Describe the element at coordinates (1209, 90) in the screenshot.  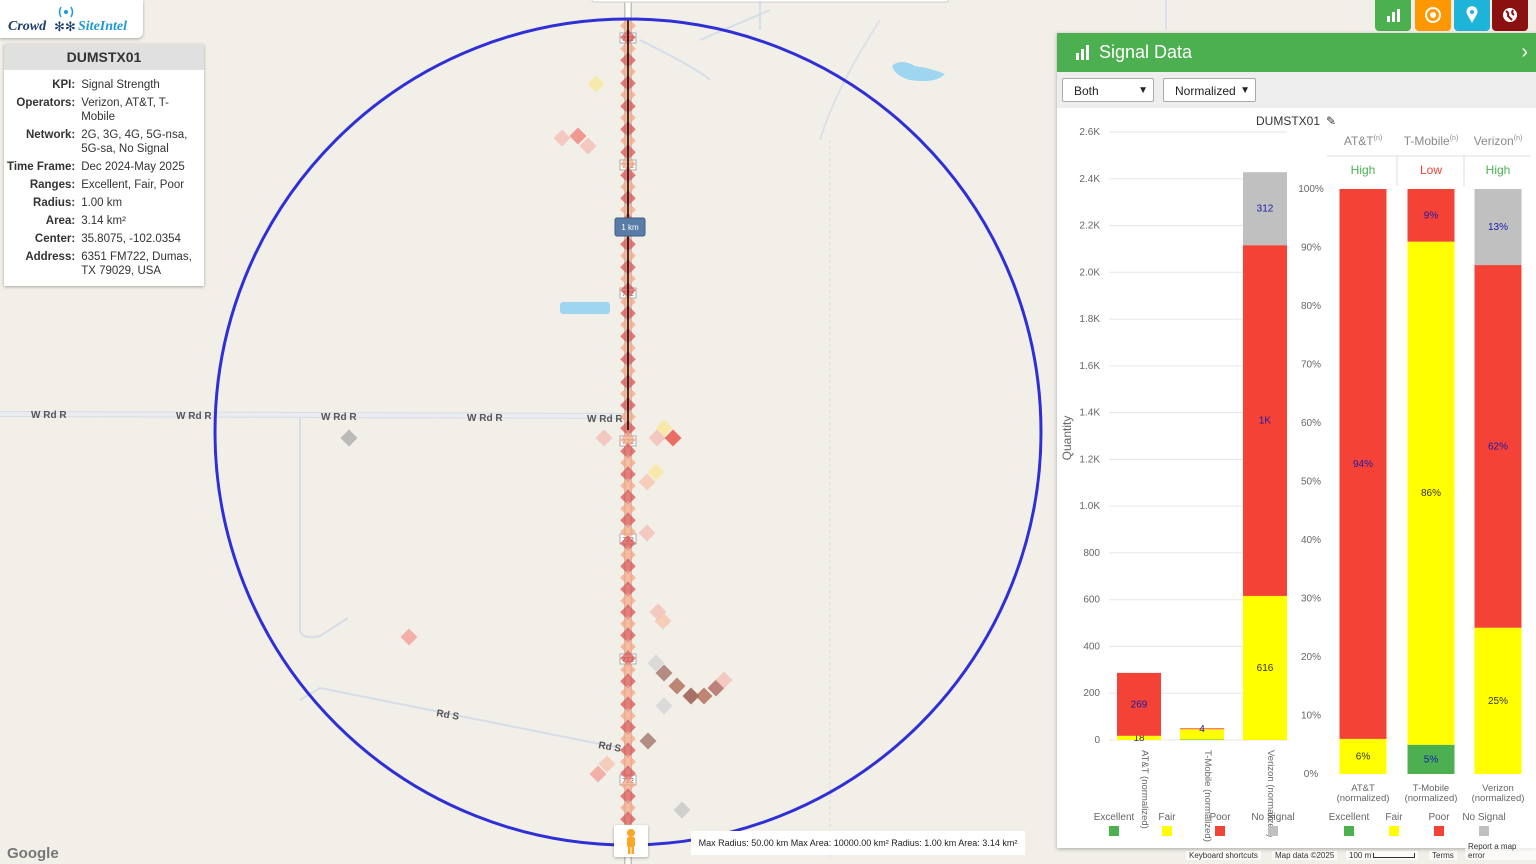
I see `mode-select: Normalized ▼` at that location.